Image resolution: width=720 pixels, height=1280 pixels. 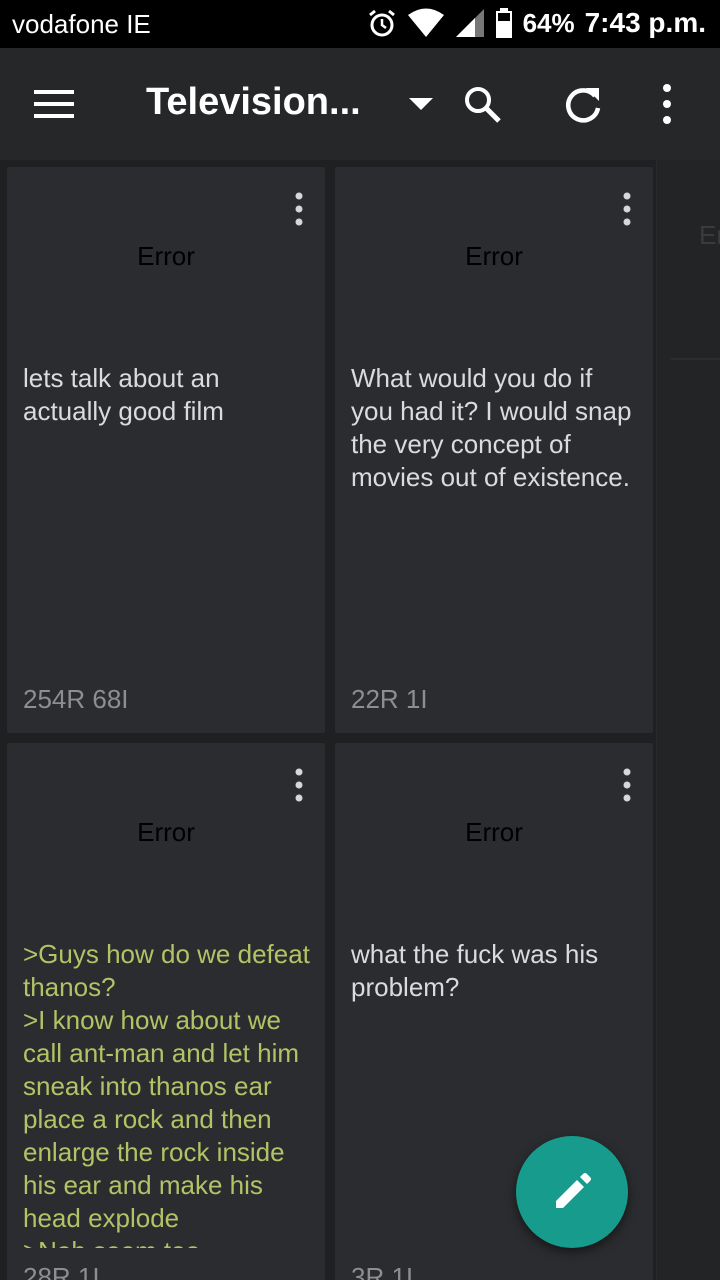 I want to click on refresh-icon, so click(x=583, y=105).